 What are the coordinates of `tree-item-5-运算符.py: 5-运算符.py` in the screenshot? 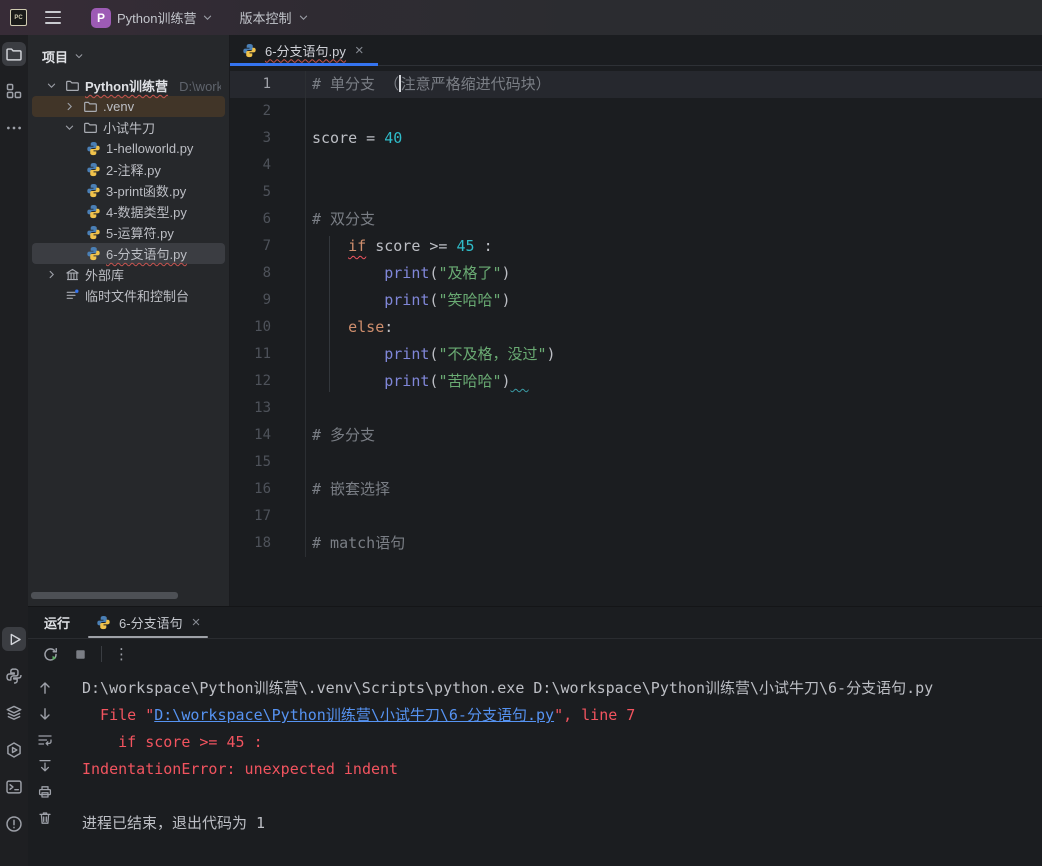 It's located at (128, 232).